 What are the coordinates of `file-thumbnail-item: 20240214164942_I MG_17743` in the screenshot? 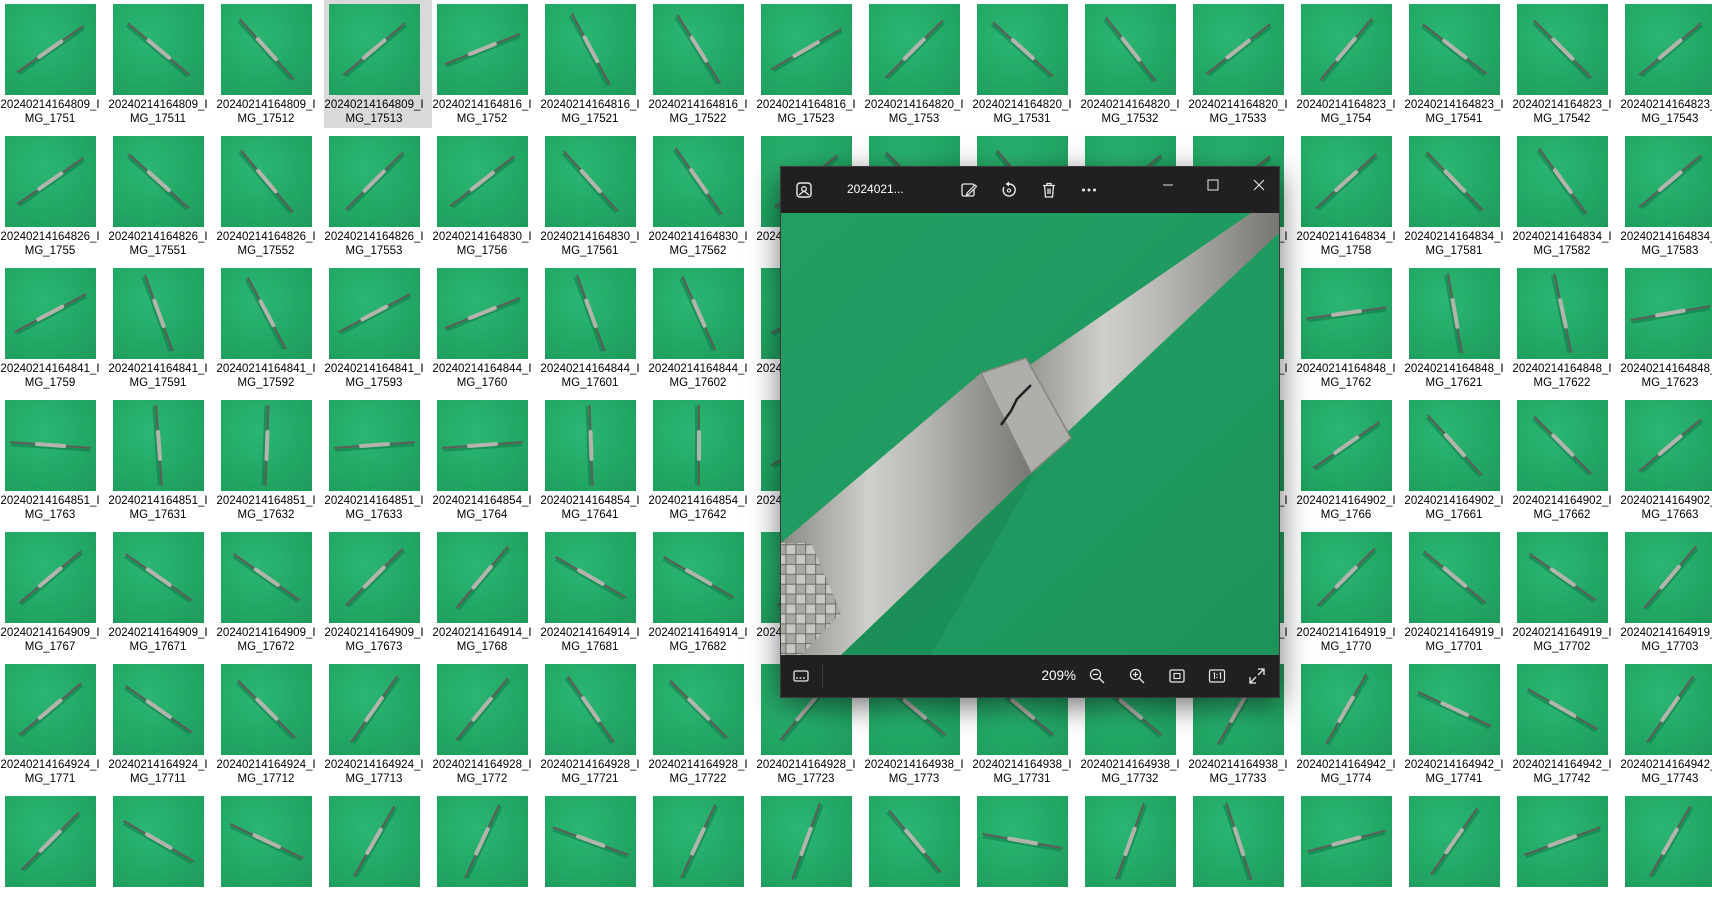 It's located at (1666, 724).